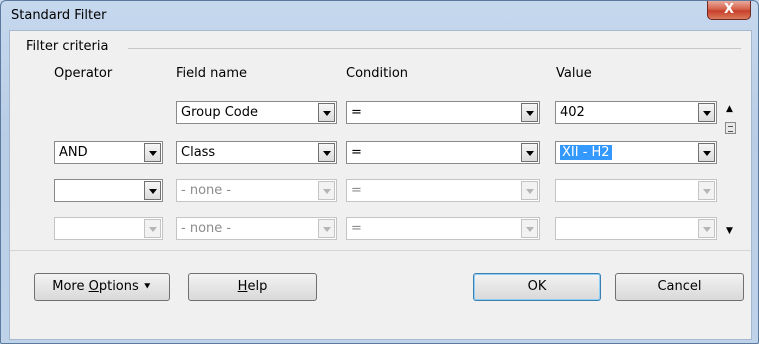  Describe the element at coordinates (67, 46) in the screenshot. I see `filter-criteria-legend: Filter criteria` at that location.